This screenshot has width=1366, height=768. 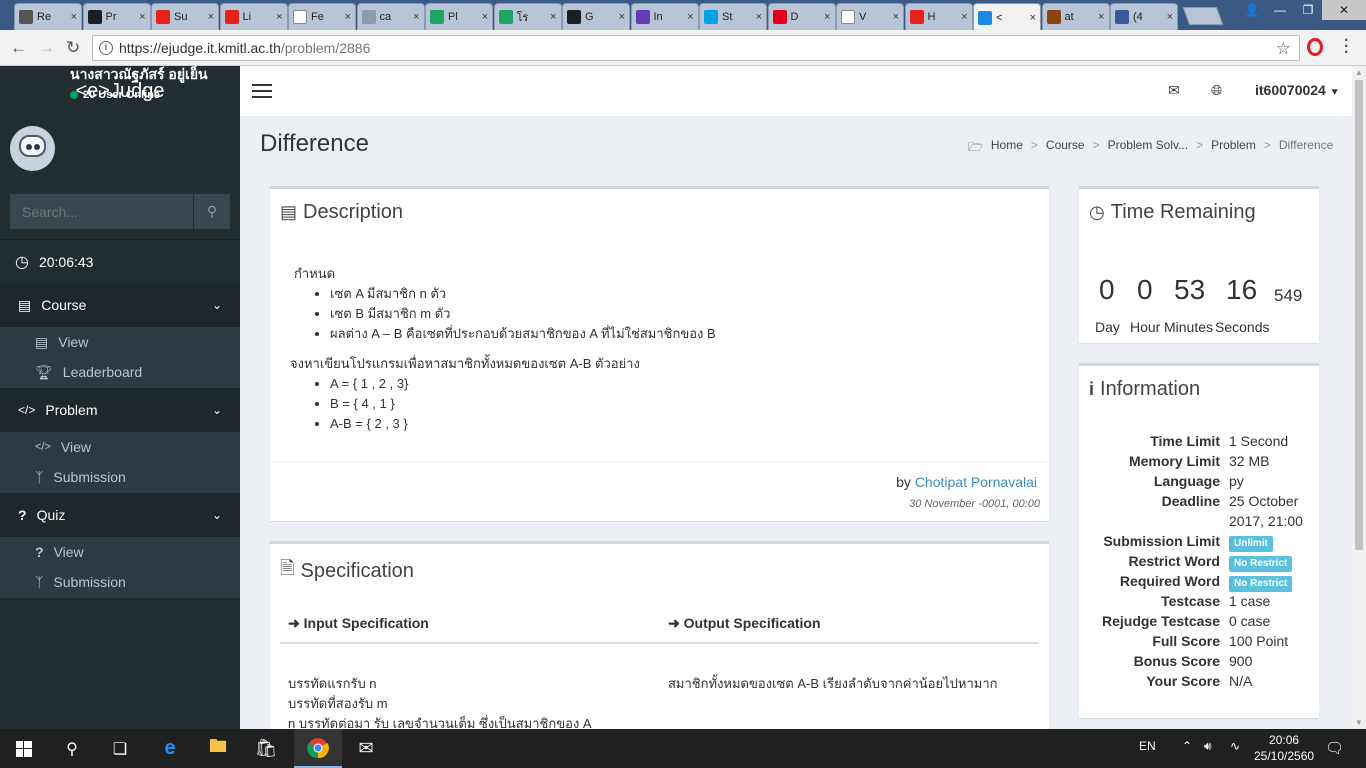 What do you see at coordinates (664, 16) in the screenshot?
I see `browser-tab: In ×` at bounding box center [664, 16].